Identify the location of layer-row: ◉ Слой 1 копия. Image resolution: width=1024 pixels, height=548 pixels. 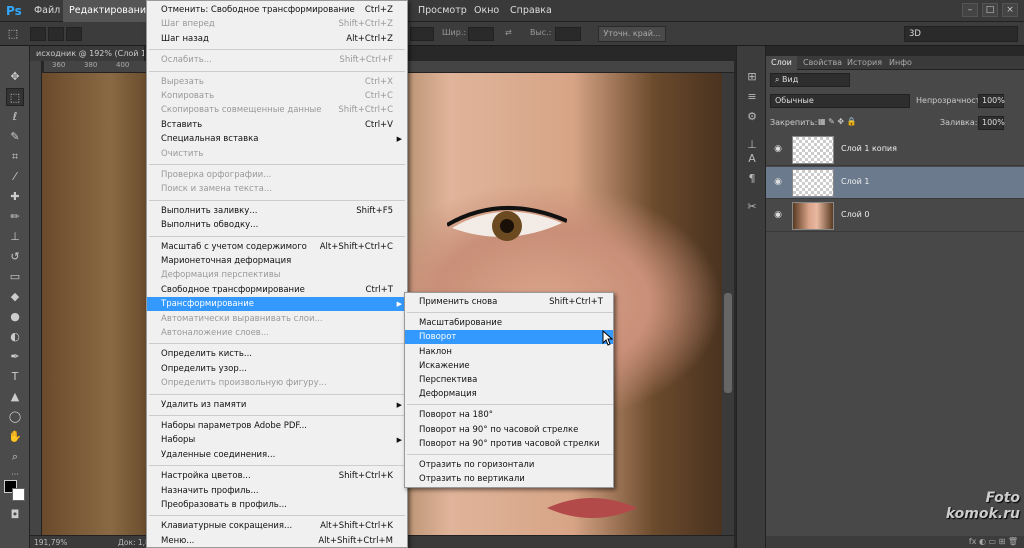
(895, 150).